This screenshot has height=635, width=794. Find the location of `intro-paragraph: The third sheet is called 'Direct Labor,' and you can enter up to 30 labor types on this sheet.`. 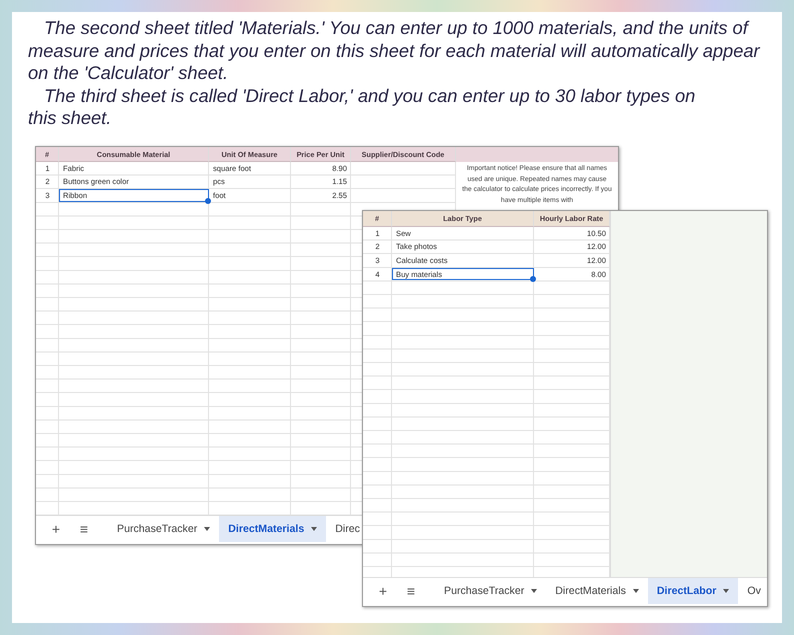

intro-paragraph: The third sheet is called 'Direct Labor,' and you can enter up to 30 labor types on this sheet. is located at coordinates (362, 107).